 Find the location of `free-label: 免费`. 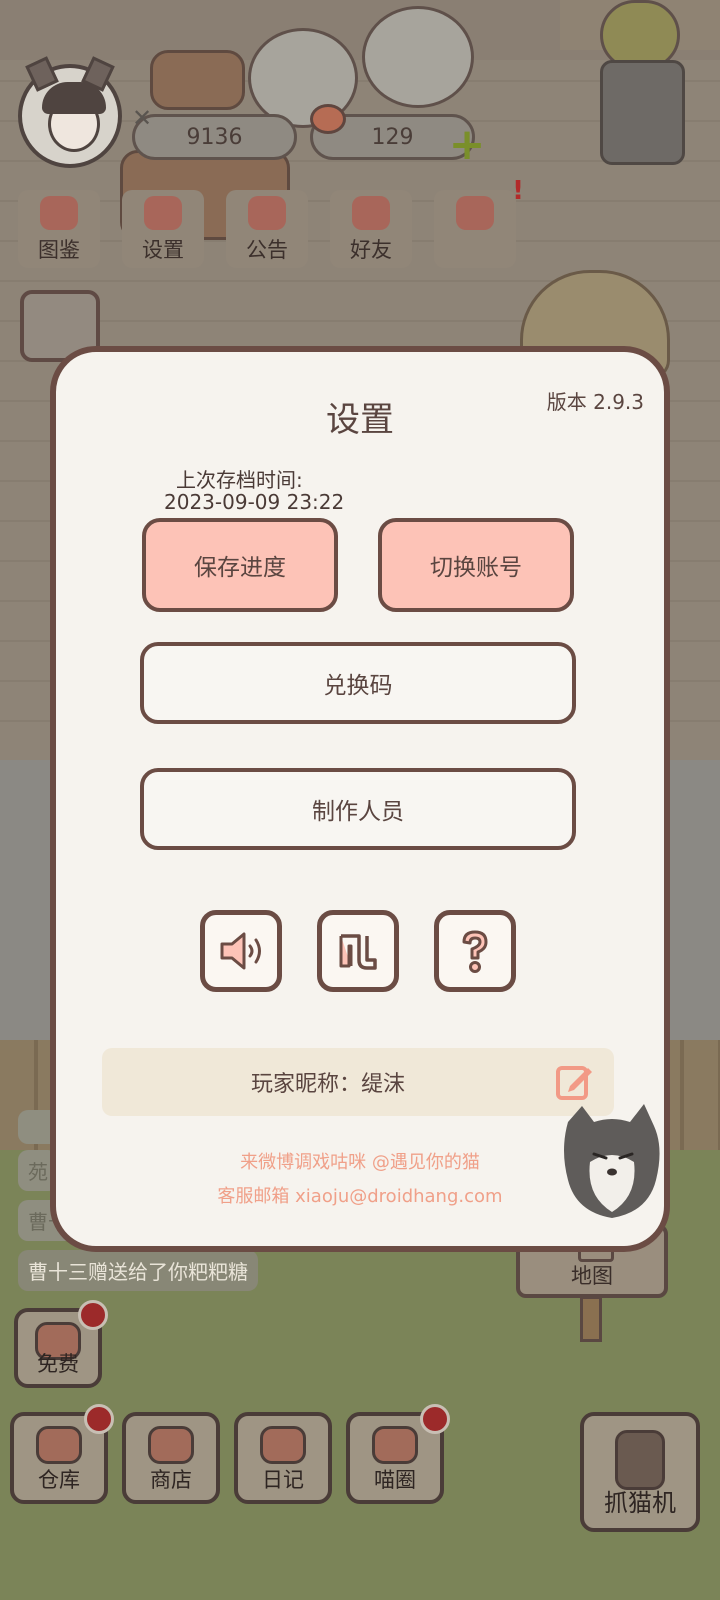

free-label: 免费 is located at coordinates (58, 1364).